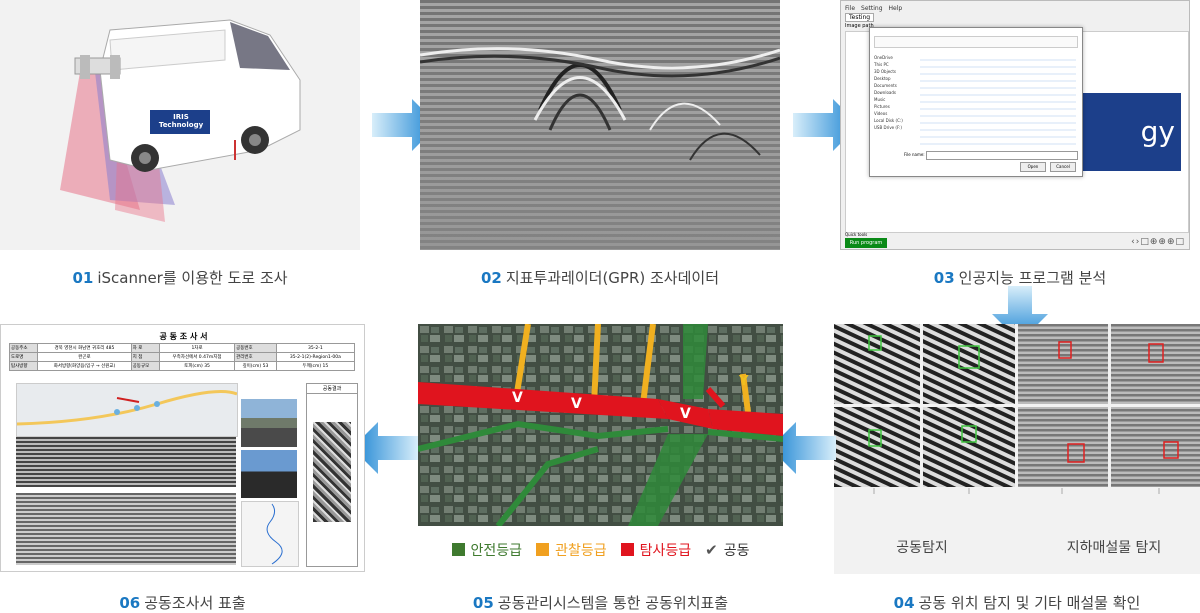  I want to click on table-cell: 공동규모, so click(145, 366).